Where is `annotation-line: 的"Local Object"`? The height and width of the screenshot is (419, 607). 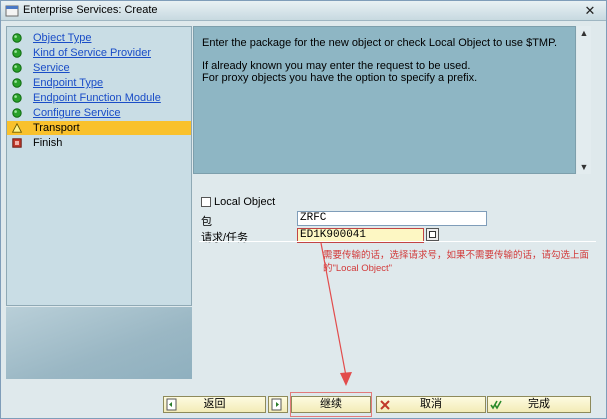 annotation-line: 的"Local Object" is located at coordinates (358, 268).